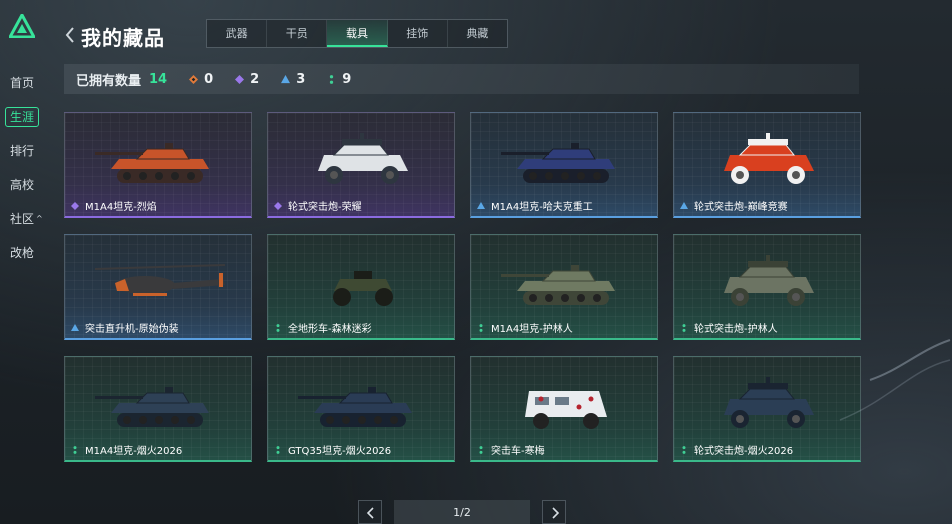 The image size is (952, 524). I want to click on nav-item-college: 高校, so click(23, 185).